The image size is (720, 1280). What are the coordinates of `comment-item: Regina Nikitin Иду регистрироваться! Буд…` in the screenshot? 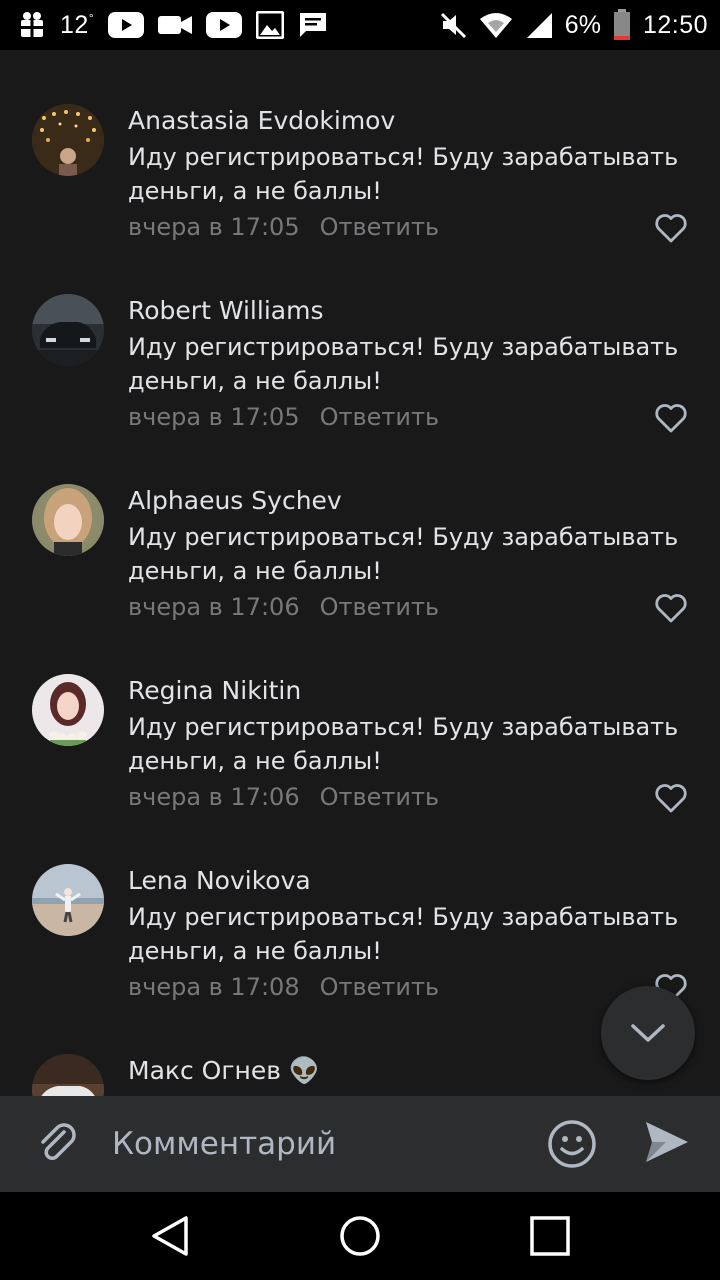 It's located at (360, 769).